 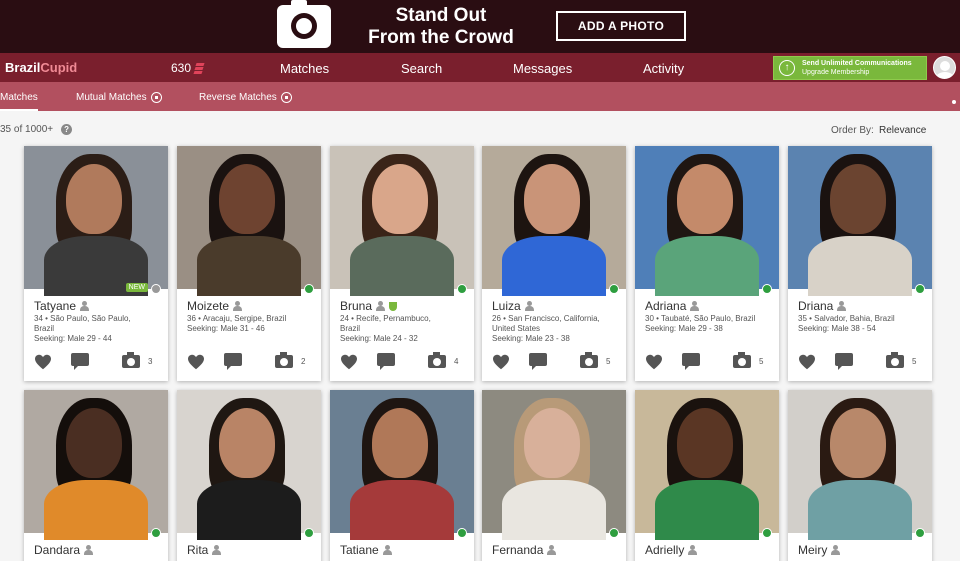 What do you see at coordinates (531, 338) in the screenshot?
I see `profile-seeking: Seeking: Male 23 - 38` at bounding box center [531, 338].